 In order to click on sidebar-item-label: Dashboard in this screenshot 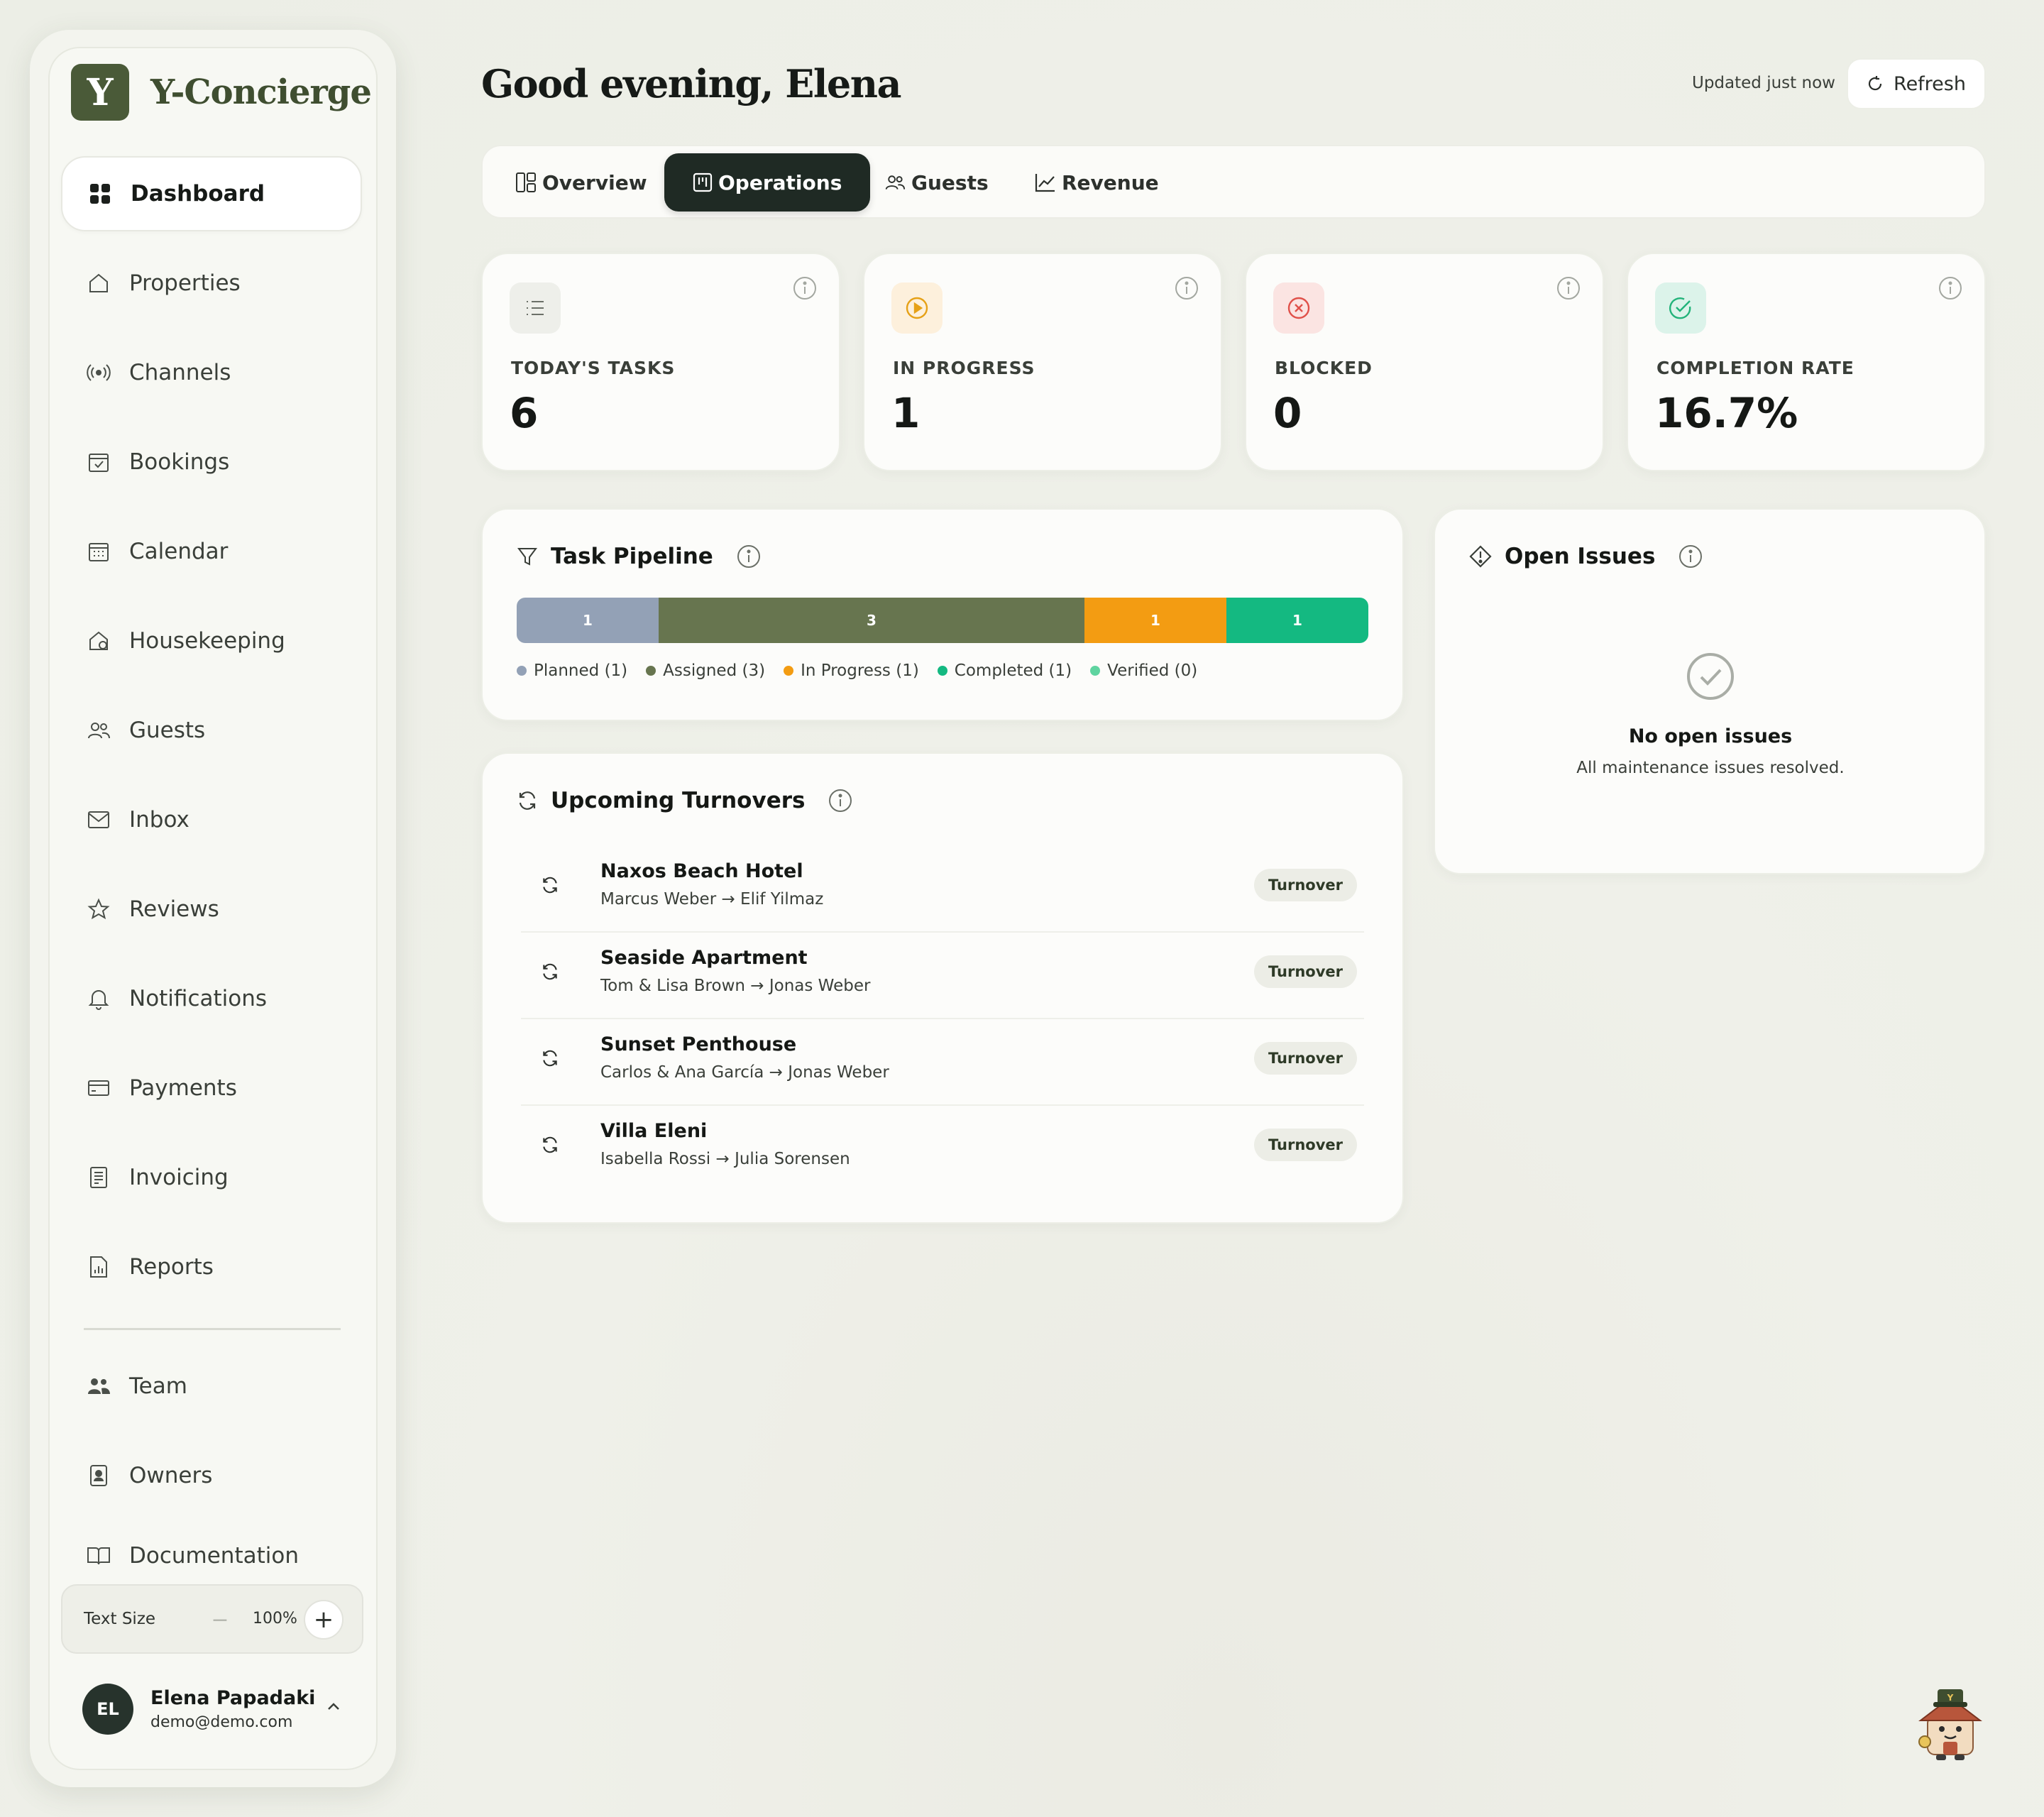, I will do `click(198, 194)`.